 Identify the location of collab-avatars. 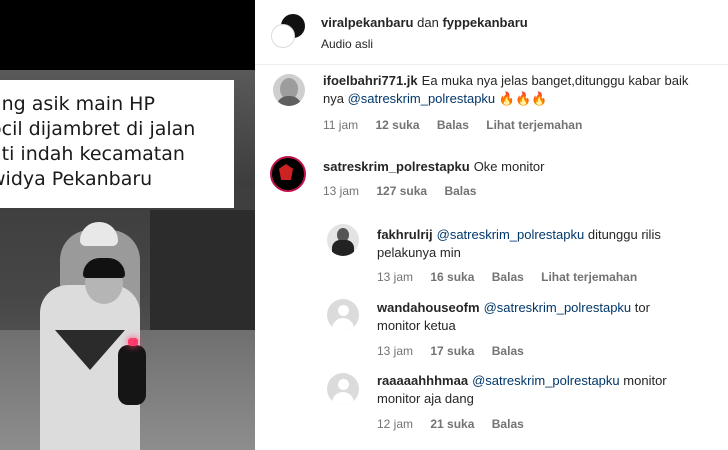
(288, 31).